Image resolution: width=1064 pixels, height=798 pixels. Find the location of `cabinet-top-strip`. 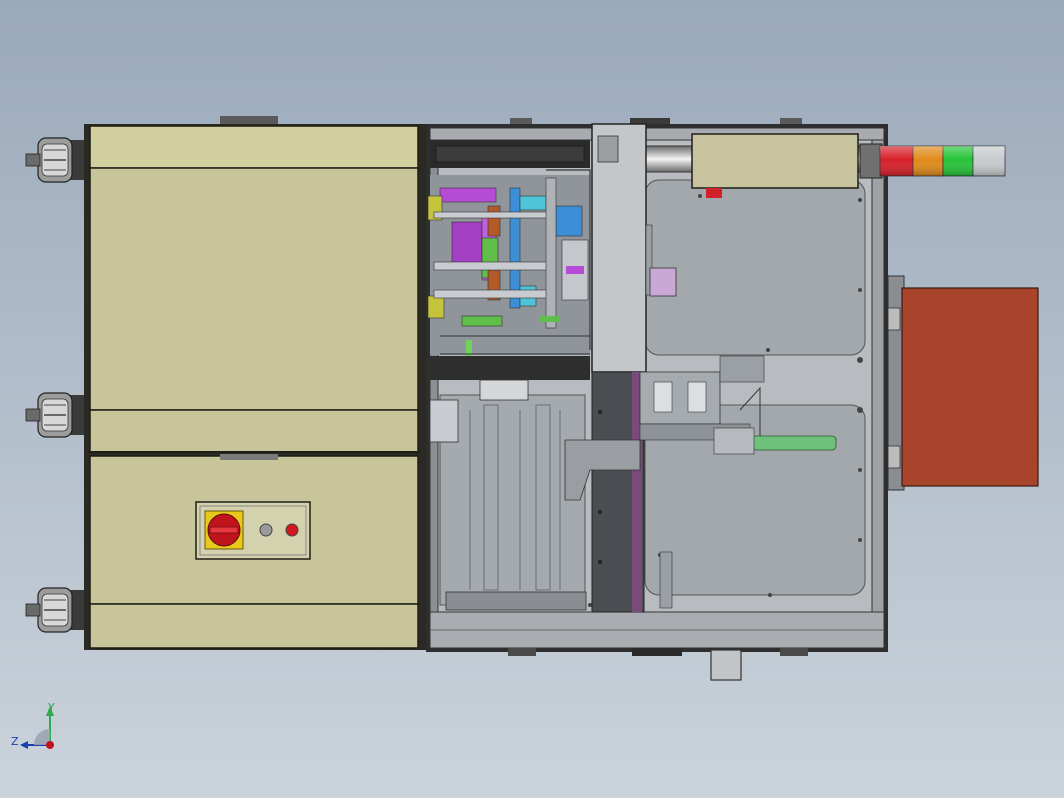

cabinet-top-strip is located at coordinates (254, 147).